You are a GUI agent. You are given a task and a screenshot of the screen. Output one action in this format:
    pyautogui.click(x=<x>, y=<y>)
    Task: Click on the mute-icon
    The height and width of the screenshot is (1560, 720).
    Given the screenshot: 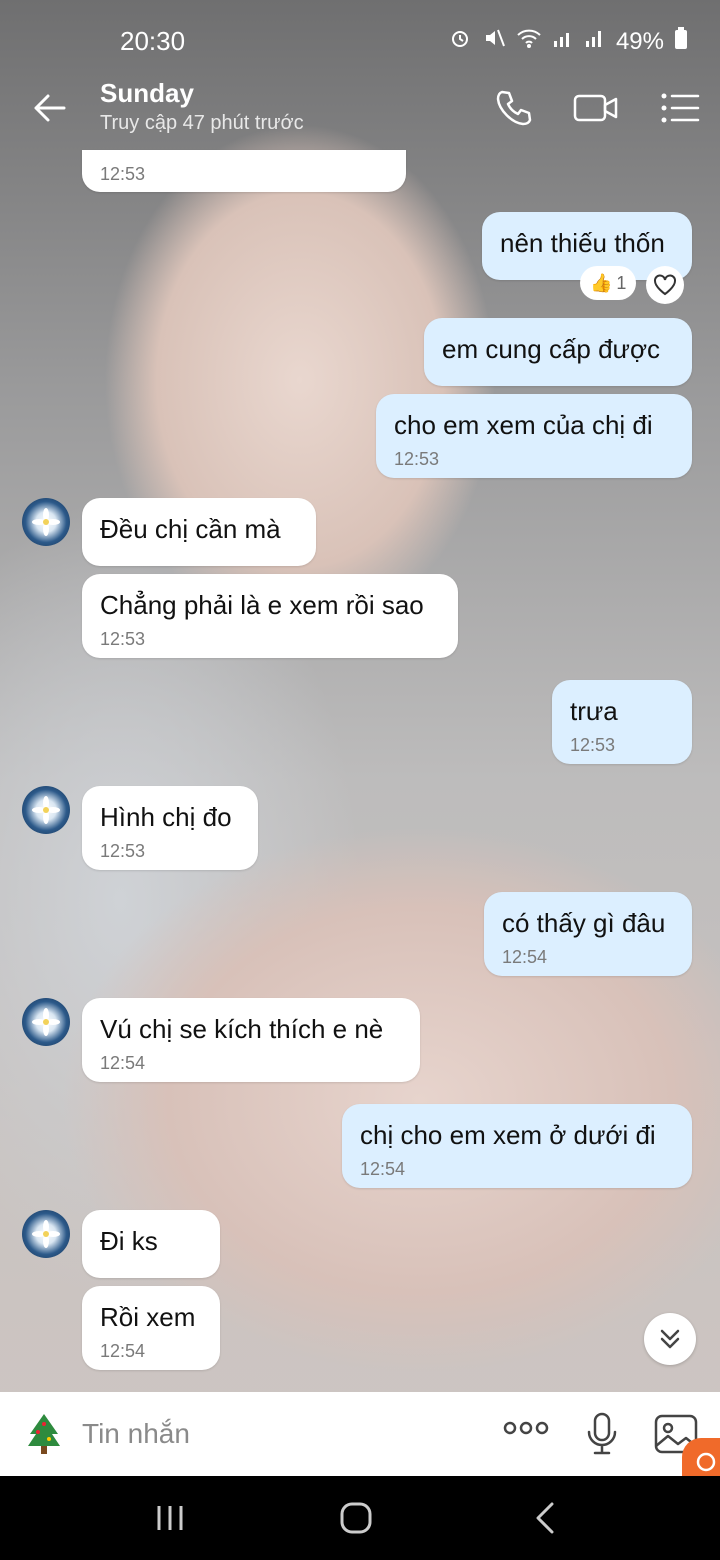 What is the action you would take?
    pyautogui.click(x=494, y=41)
    